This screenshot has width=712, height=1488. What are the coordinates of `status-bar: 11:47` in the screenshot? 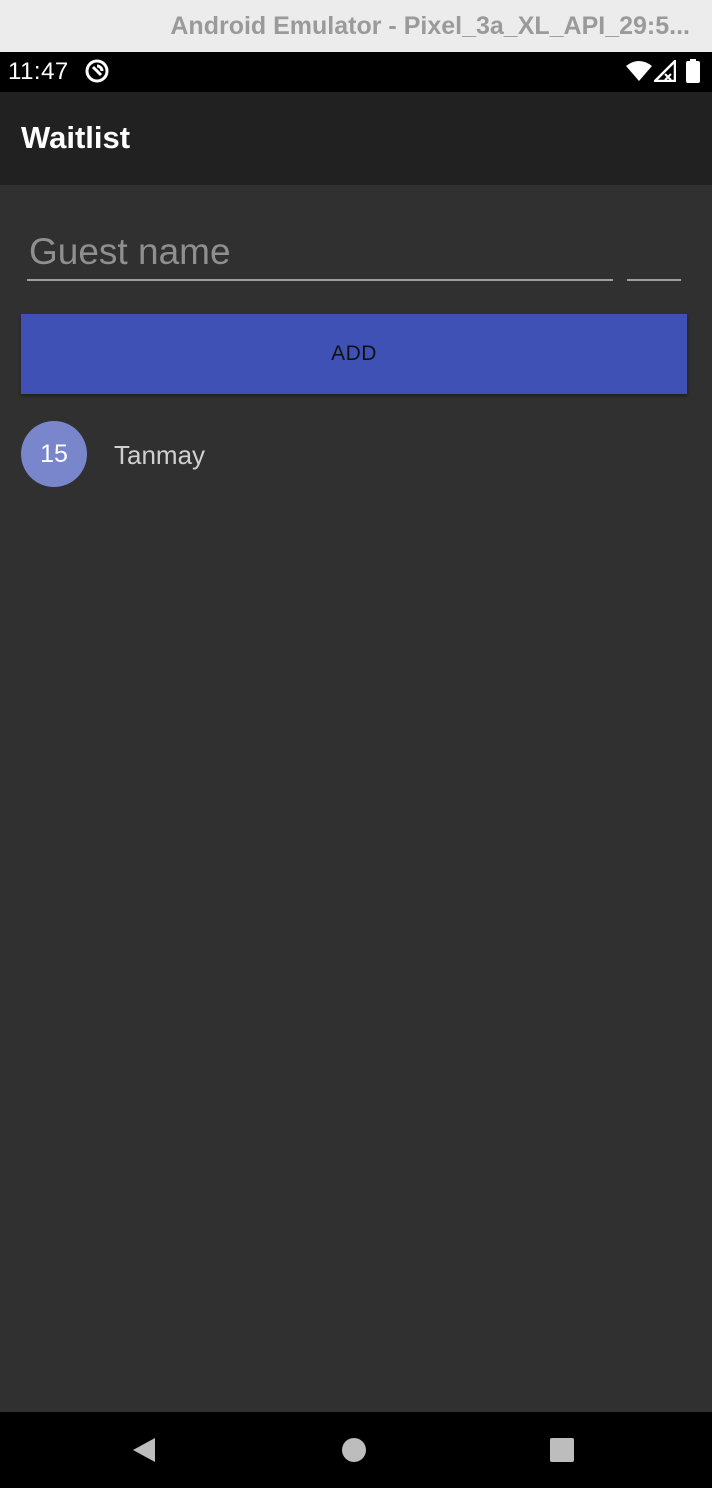 It's located at (356, 72).